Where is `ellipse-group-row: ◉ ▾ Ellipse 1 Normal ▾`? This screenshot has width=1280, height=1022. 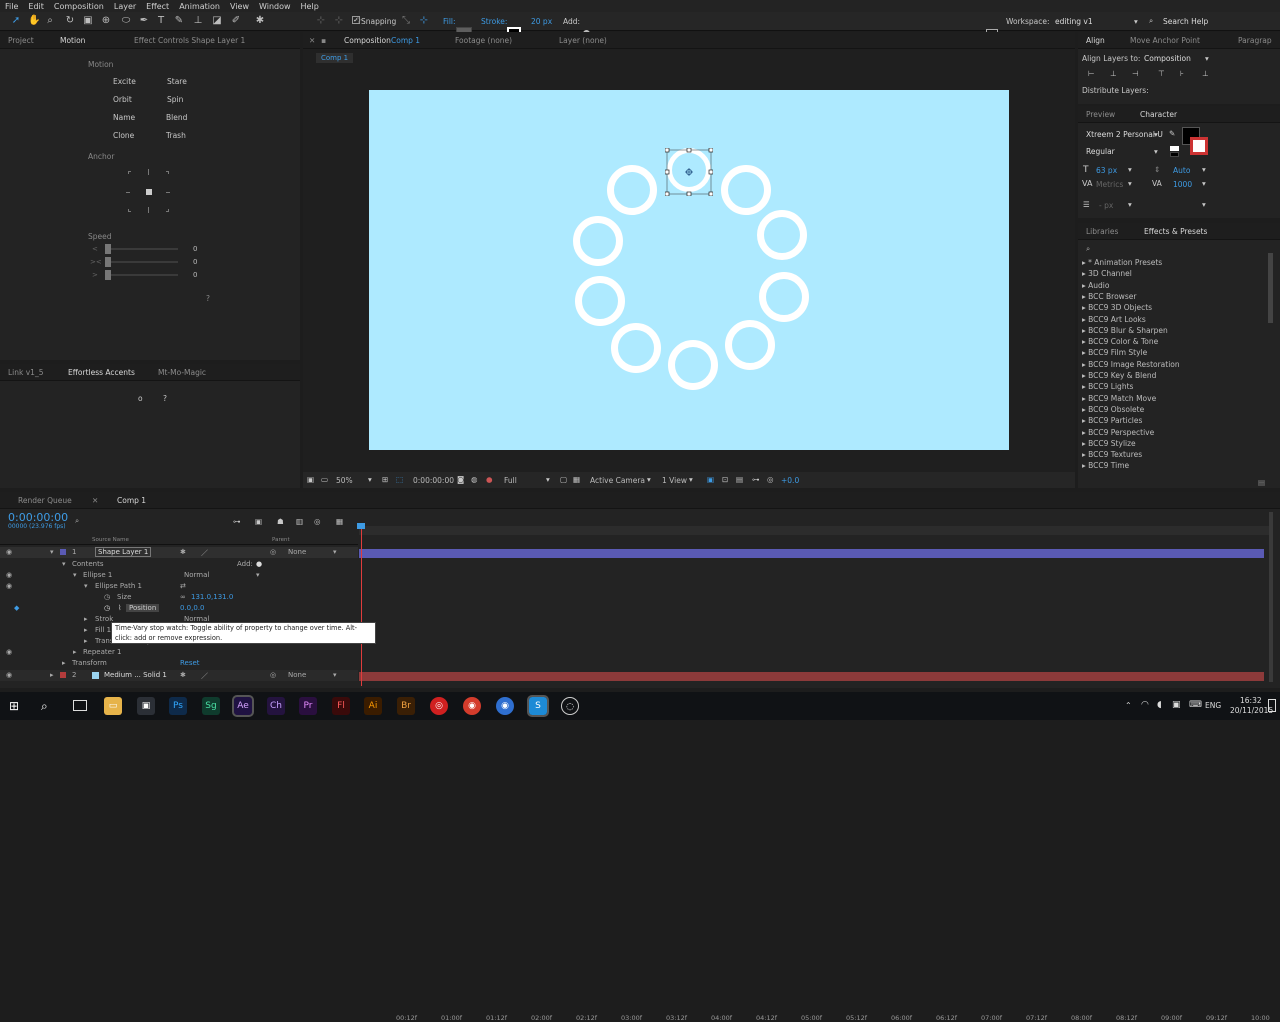
ellipse-group-row: ◉ ▾ Ellipse 1 Normal ▾ is located at coordinates (179, 575).